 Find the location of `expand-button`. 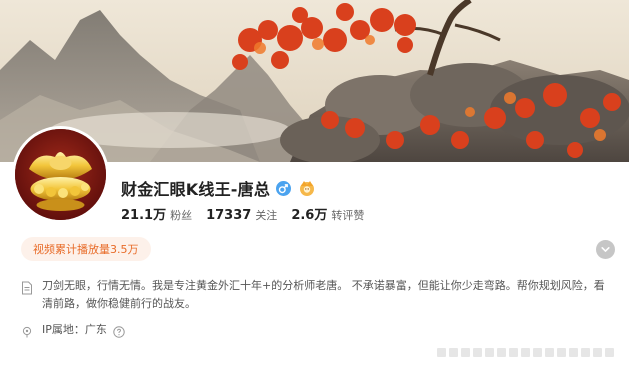

expand-button is located at coordinates (605, 249).